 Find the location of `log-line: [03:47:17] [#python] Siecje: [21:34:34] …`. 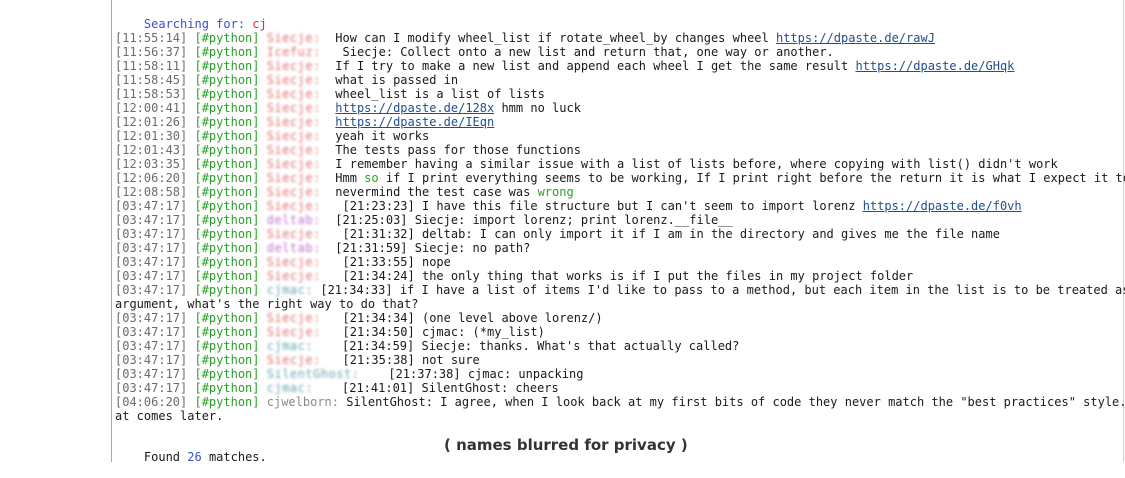

log-line: [03:47:17] [#python] Siecje: [21:34:34] … is located at coordinates (620, 318).